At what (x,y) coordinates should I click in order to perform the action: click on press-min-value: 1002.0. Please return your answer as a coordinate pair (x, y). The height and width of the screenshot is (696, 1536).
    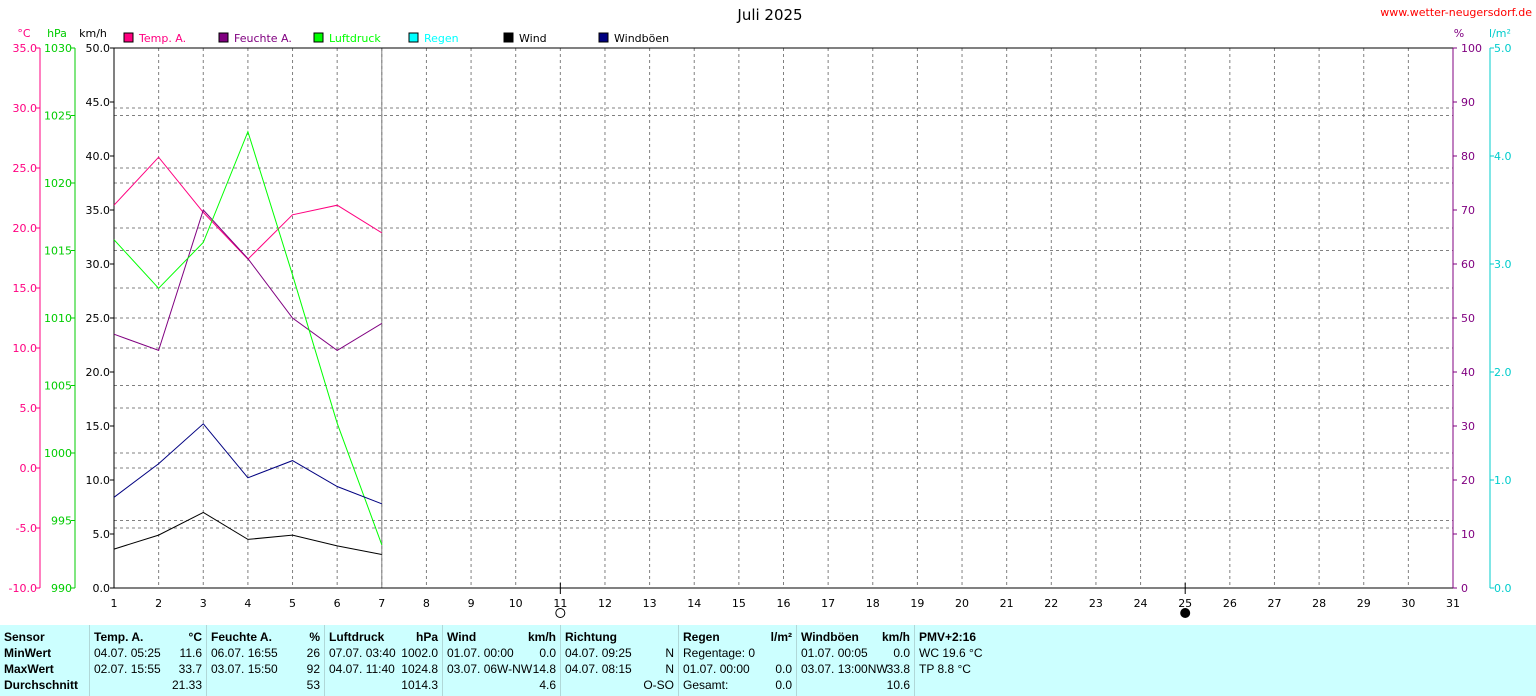
    Looking at the image, I should click on (419, 653).